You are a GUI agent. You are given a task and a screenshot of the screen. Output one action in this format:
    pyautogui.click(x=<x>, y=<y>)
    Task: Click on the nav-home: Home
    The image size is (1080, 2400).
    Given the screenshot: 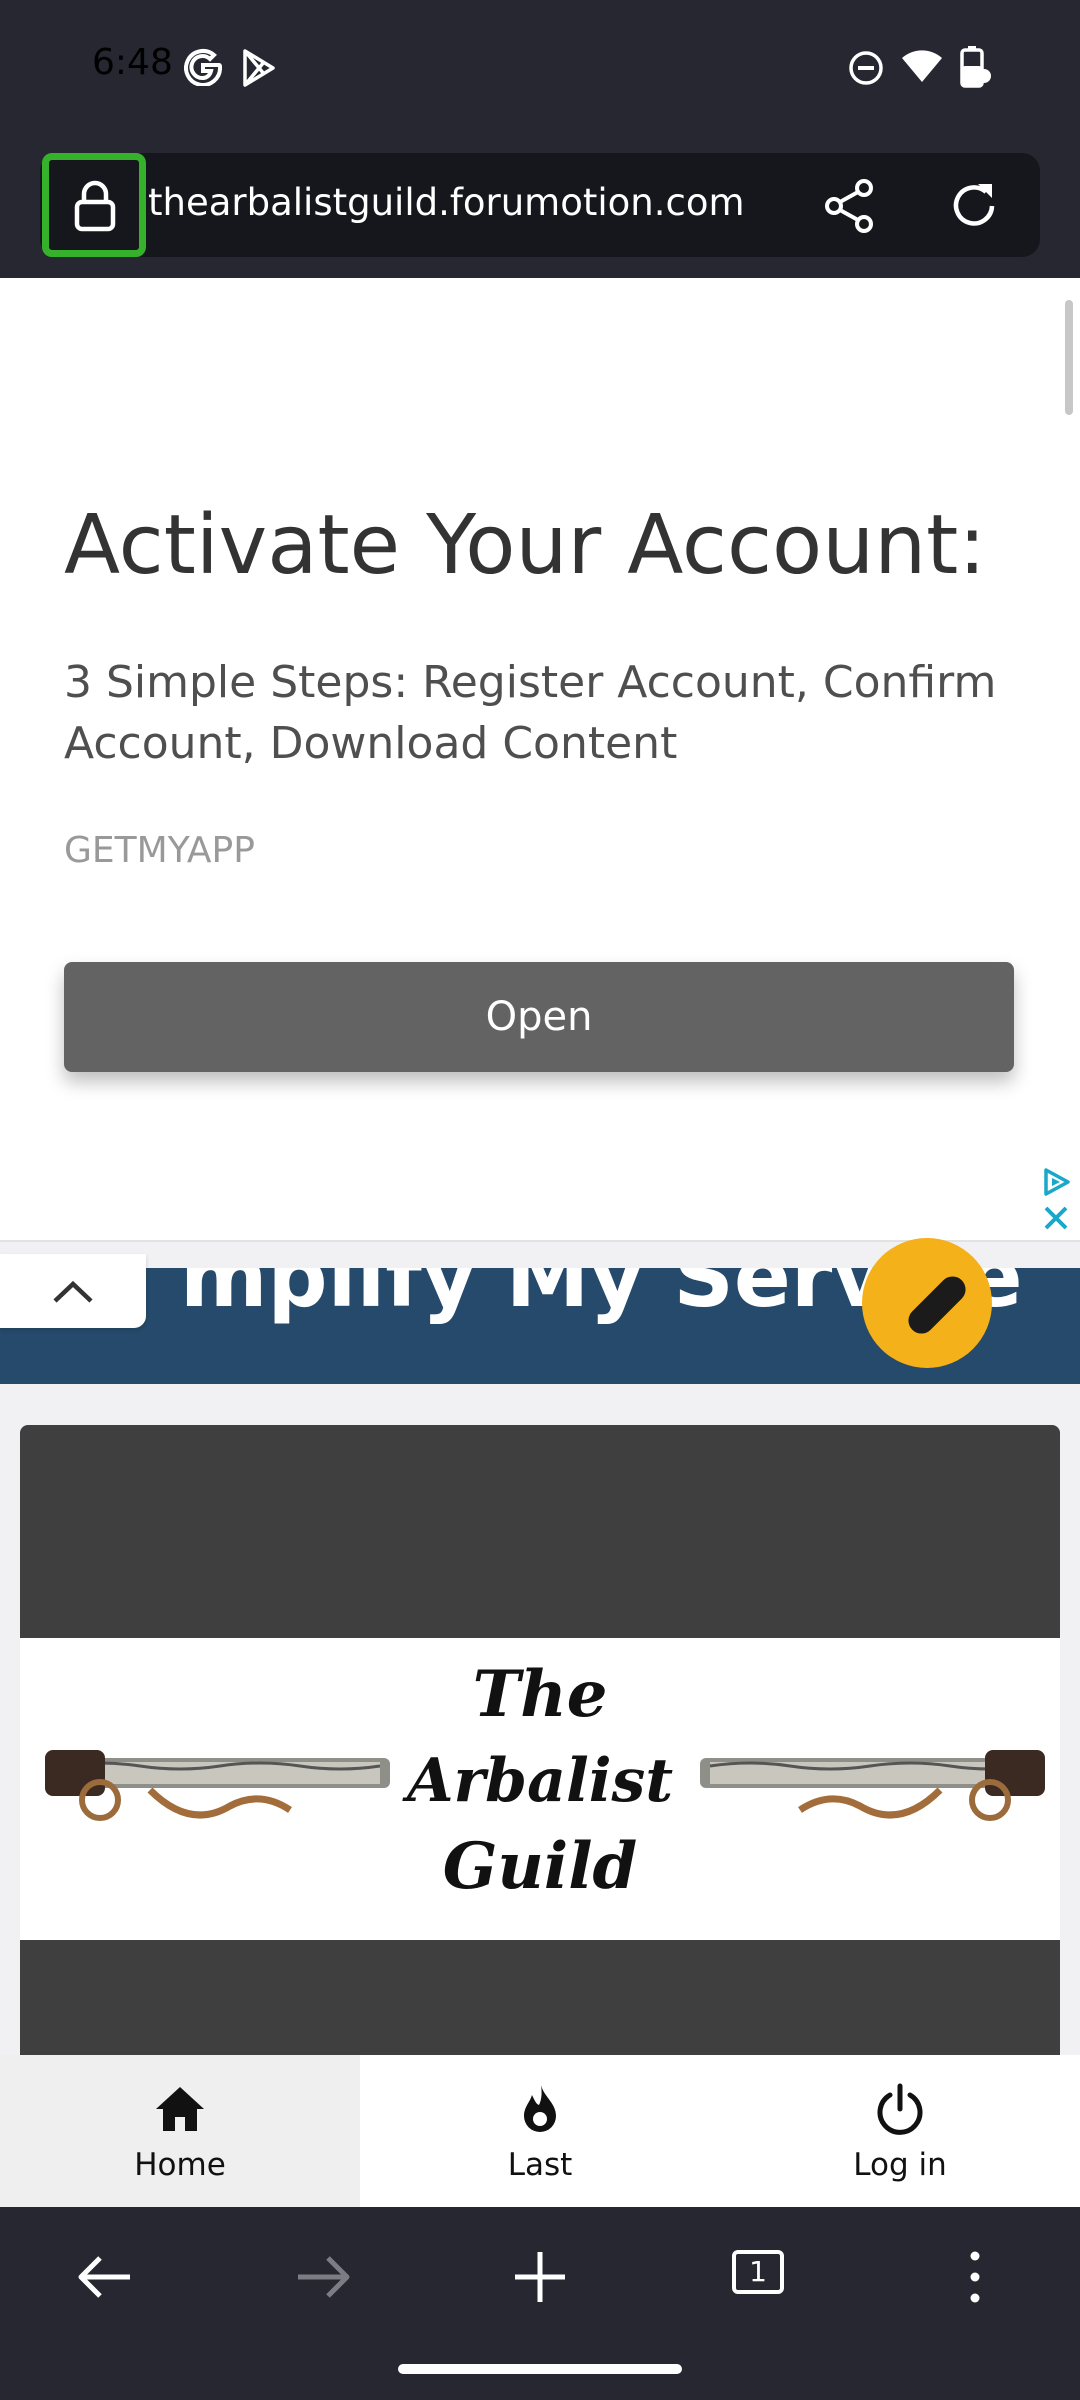 What is the action you would take?
    pyautogui.click(x=180, y=2131)
    